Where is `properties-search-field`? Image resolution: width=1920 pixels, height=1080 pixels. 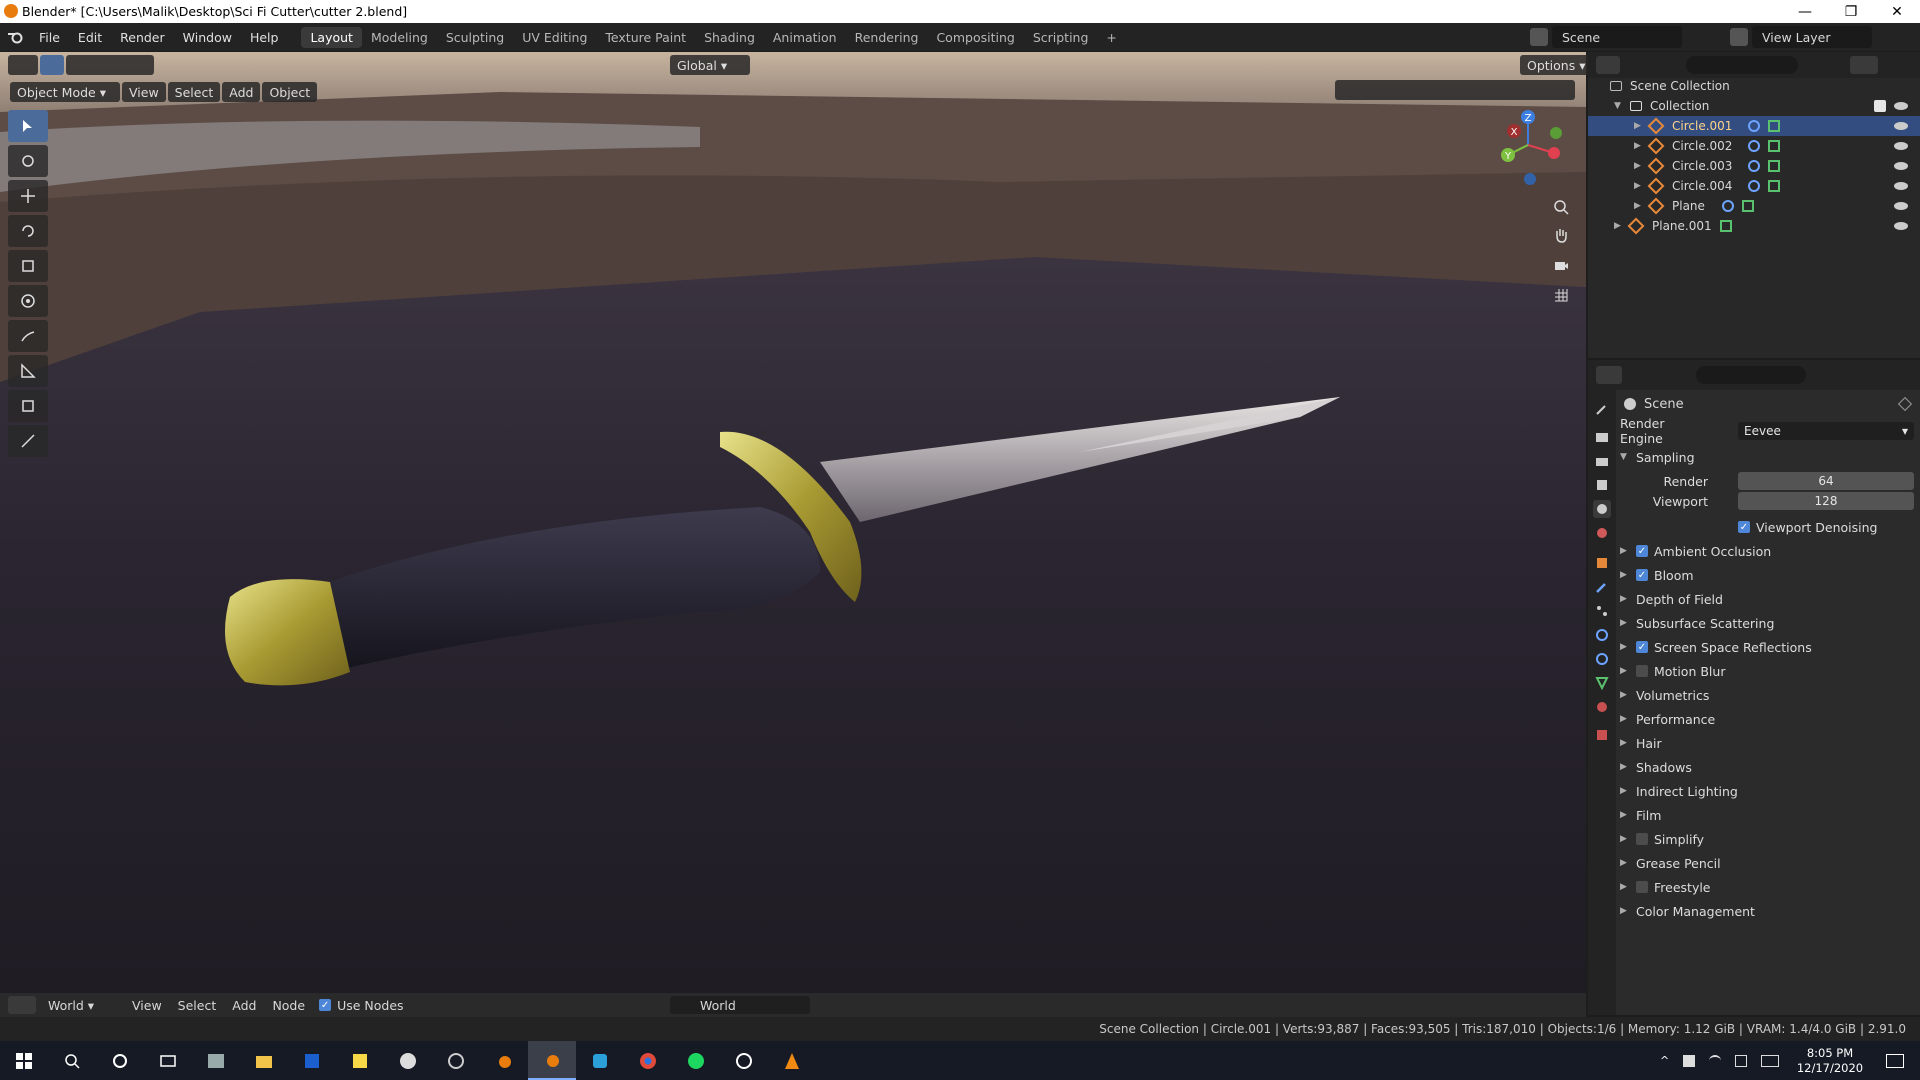 properties-search-field is located at coordinates (1751, 375).